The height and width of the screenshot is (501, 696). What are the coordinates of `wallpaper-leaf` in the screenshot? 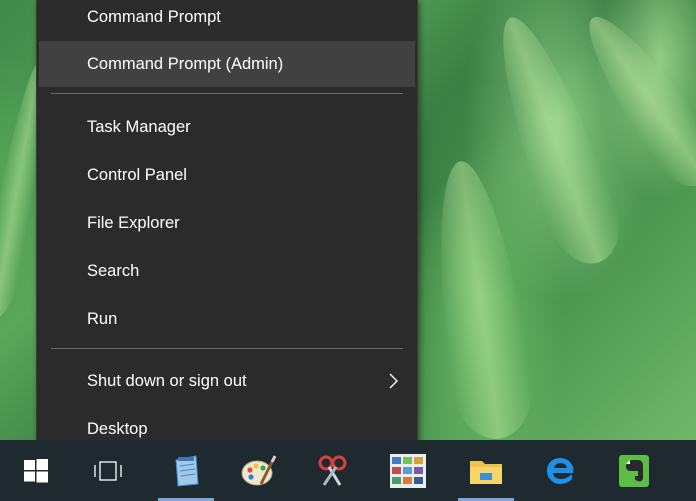 It's located at (480, 300).